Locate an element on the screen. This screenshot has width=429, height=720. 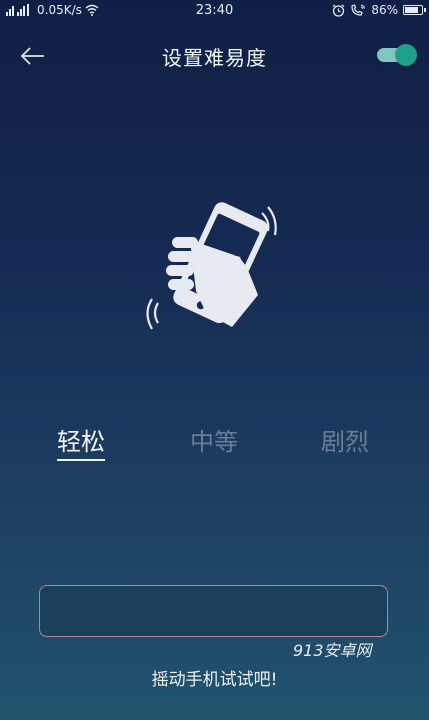
shake-phone-icon is located at coordinates (211, 266).